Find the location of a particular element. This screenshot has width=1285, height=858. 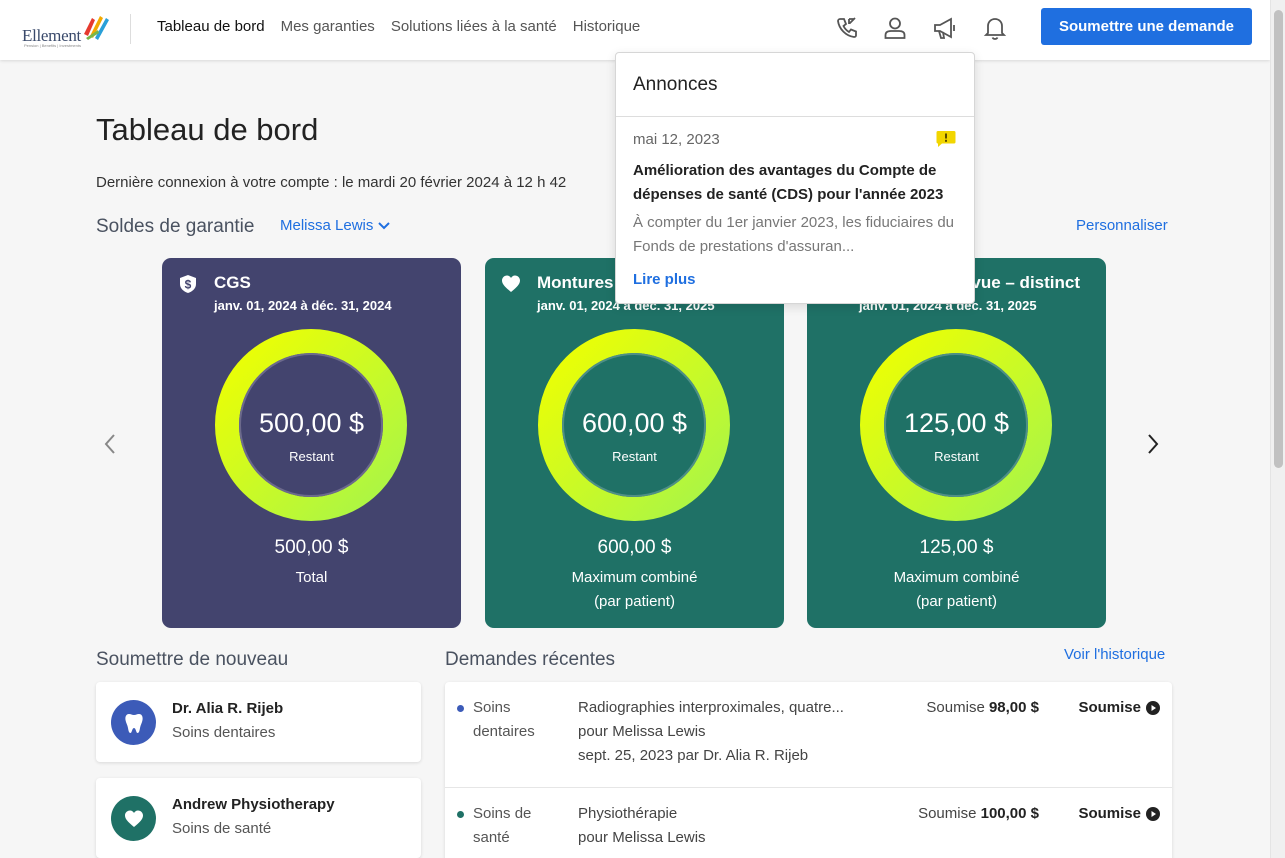

alert-badge-icon is located at coordinates (946, 139).